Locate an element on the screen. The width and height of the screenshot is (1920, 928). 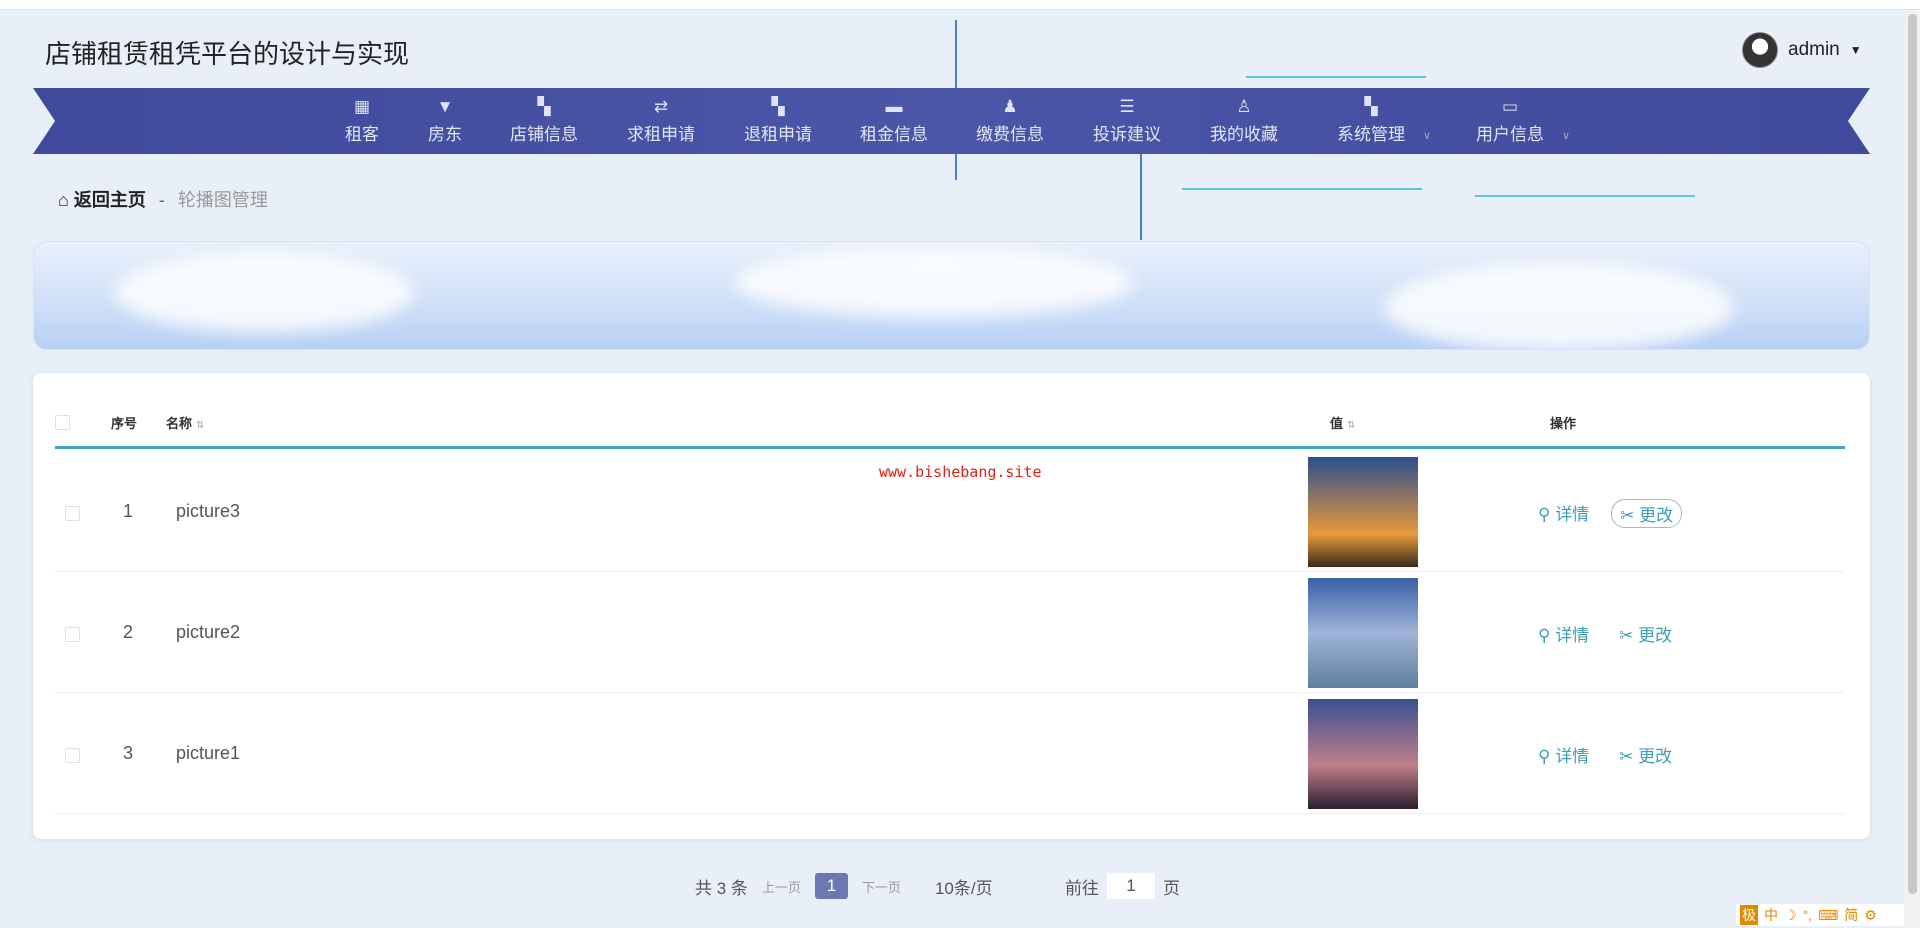
total-count: 共 3 条 is located at coordinates (721, 888).